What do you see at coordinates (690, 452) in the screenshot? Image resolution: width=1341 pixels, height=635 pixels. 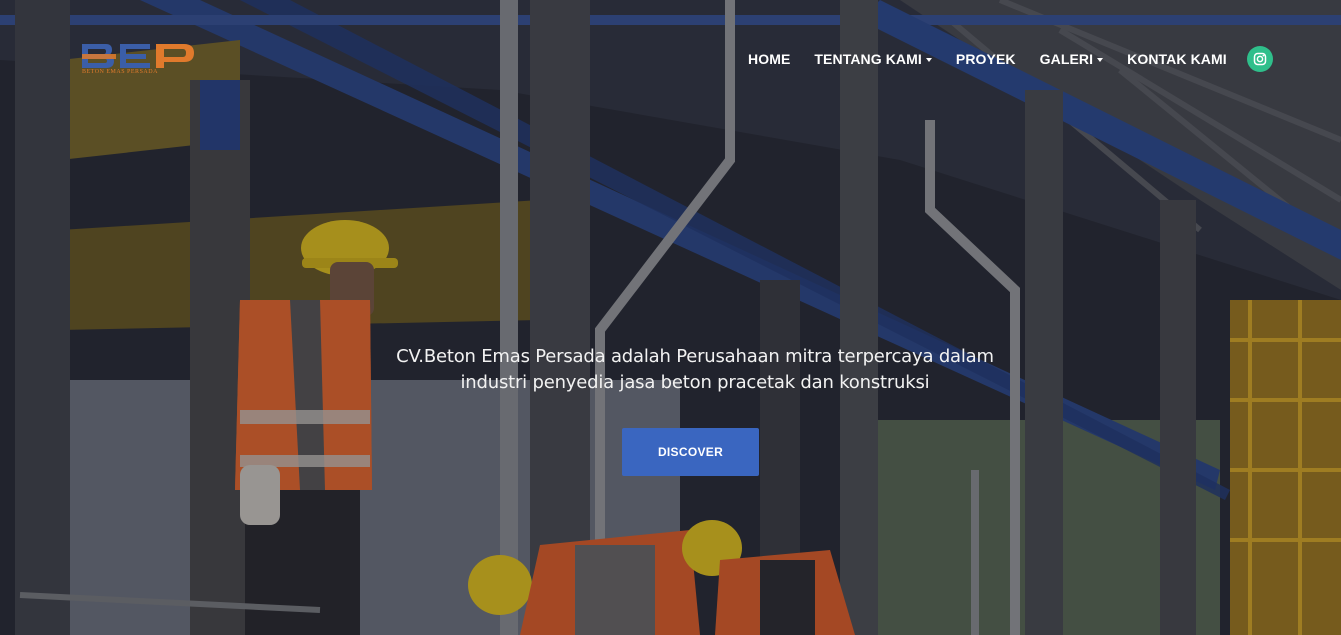 I see `discover-button: DISCOVER` at bounding box center [690, 452].